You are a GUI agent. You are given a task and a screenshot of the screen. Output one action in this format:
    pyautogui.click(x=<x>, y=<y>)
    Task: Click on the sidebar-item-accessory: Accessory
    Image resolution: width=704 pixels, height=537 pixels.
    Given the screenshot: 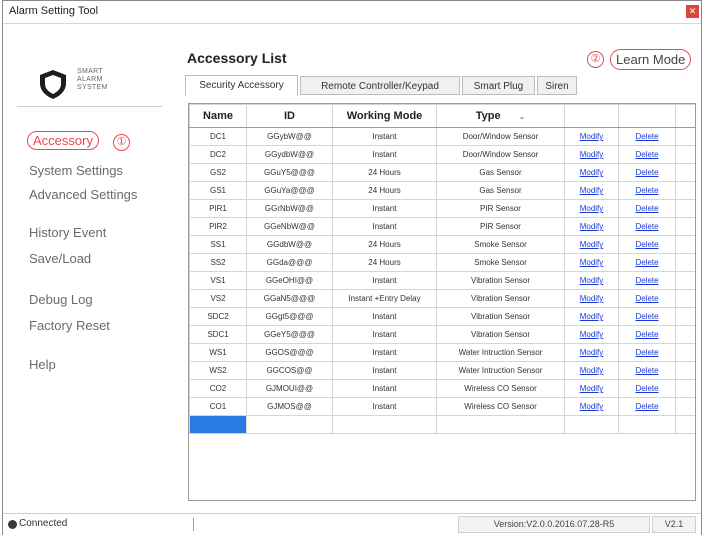 What is the action you would take?
    pyautogui.click(x=63, y=140)
    